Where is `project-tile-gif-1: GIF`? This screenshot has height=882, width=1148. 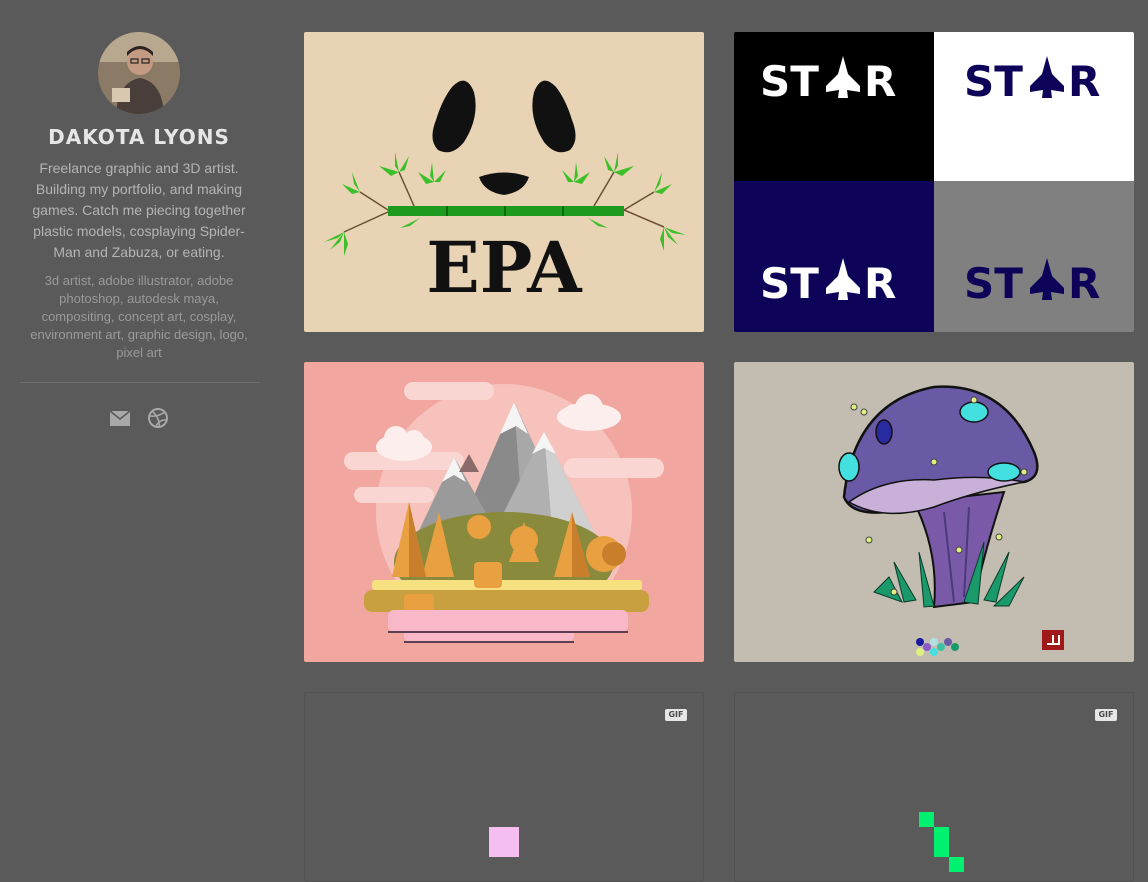 project-tile-gif-1: GIF is located at coordinates (504, 787).